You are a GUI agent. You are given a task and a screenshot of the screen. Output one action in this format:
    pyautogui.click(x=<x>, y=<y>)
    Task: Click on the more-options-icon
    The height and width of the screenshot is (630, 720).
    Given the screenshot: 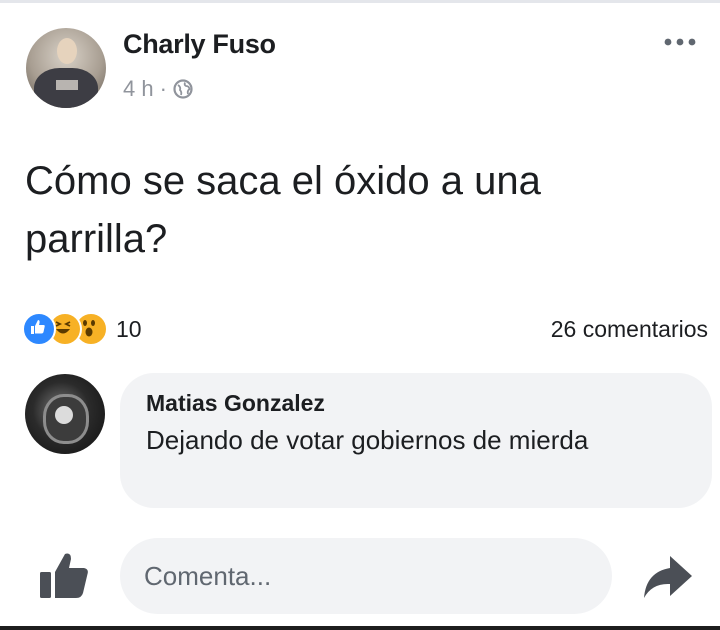 What is the action you would take?
    pyautogui.click(x=680, y=42)
    